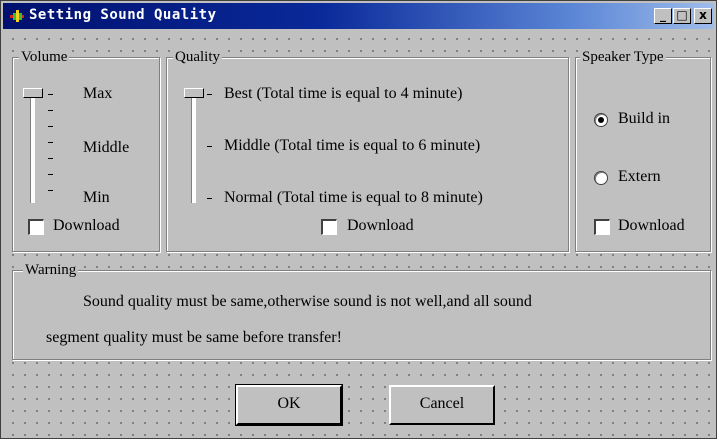  I want to click on speaker-type-group-label: Speaker Type, so click(623, 57).